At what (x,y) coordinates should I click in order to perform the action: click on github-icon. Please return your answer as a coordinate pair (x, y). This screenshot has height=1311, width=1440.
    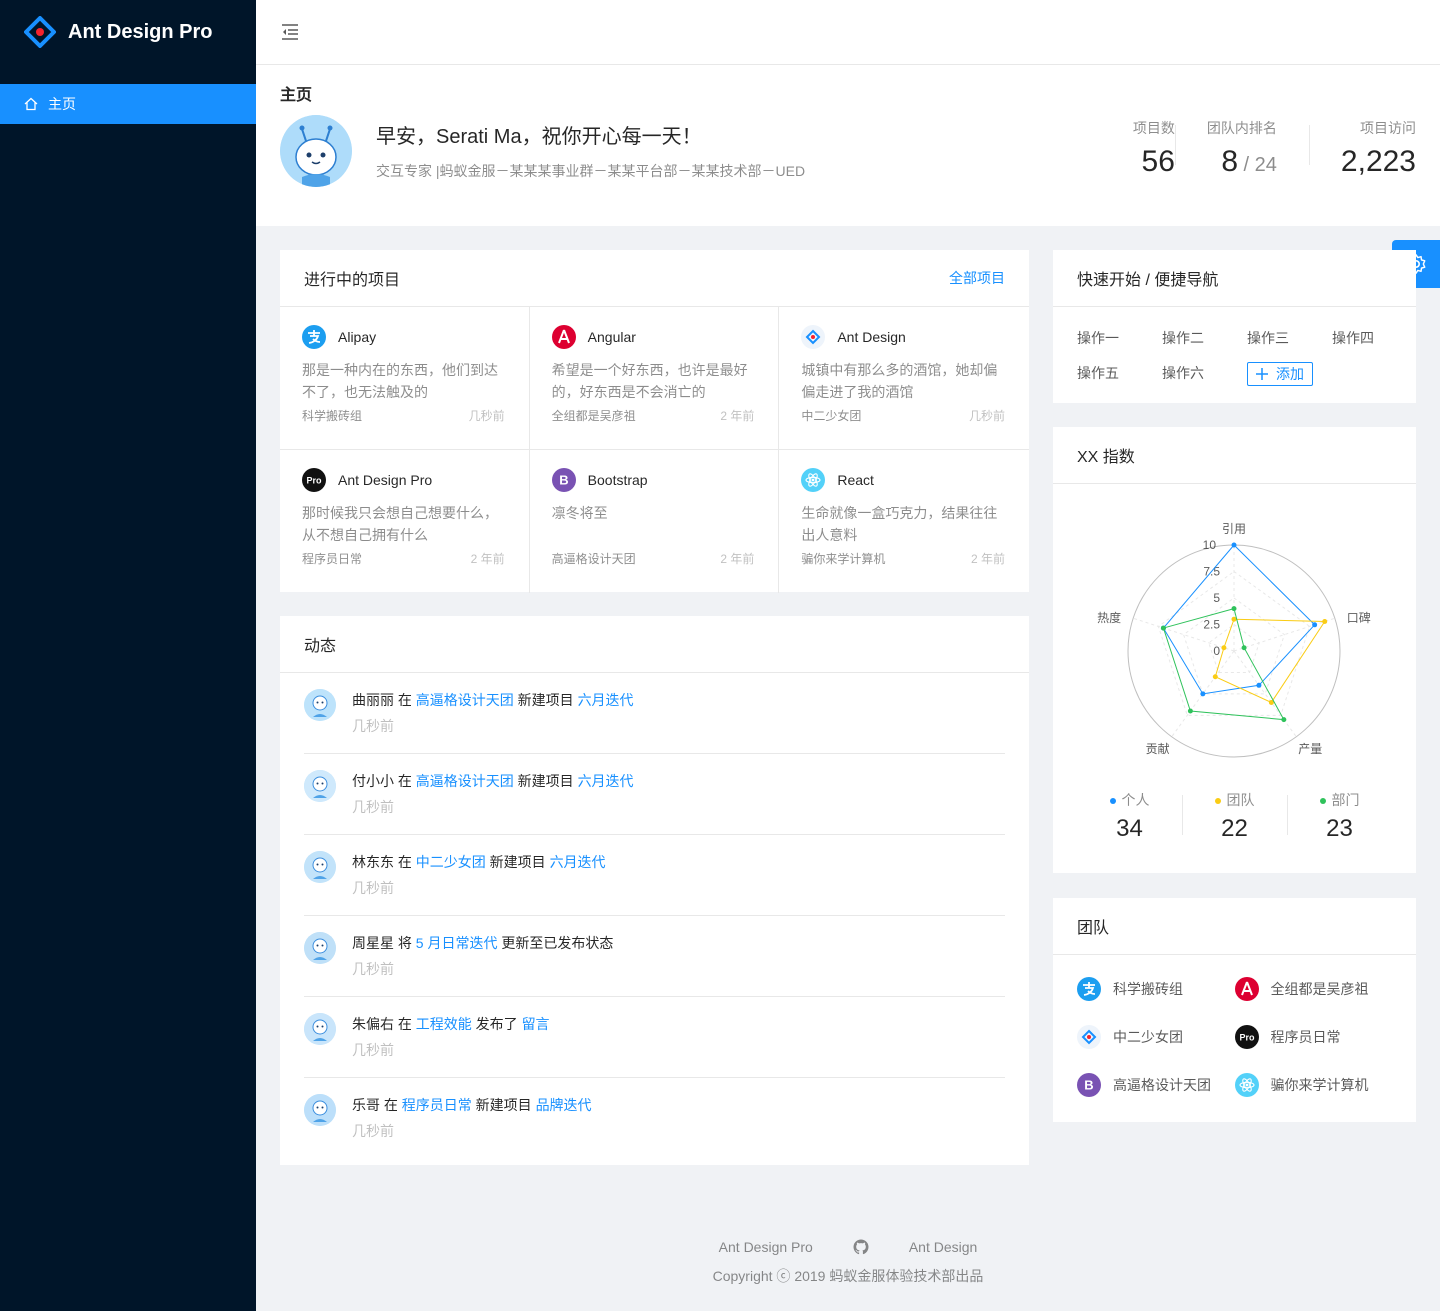
    Looking at the image, I should click on (861, 1247).